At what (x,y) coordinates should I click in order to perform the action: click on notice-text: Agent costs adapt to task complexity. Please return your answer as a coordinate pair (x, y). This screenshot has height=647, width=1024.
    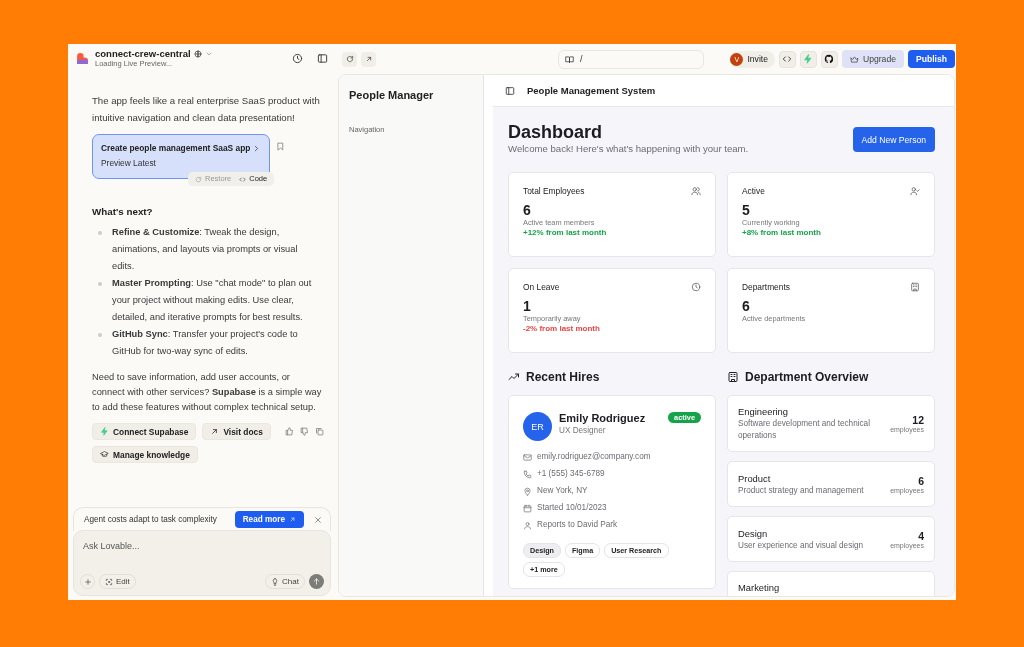
    Looking at the image, I should click on (151, 519).